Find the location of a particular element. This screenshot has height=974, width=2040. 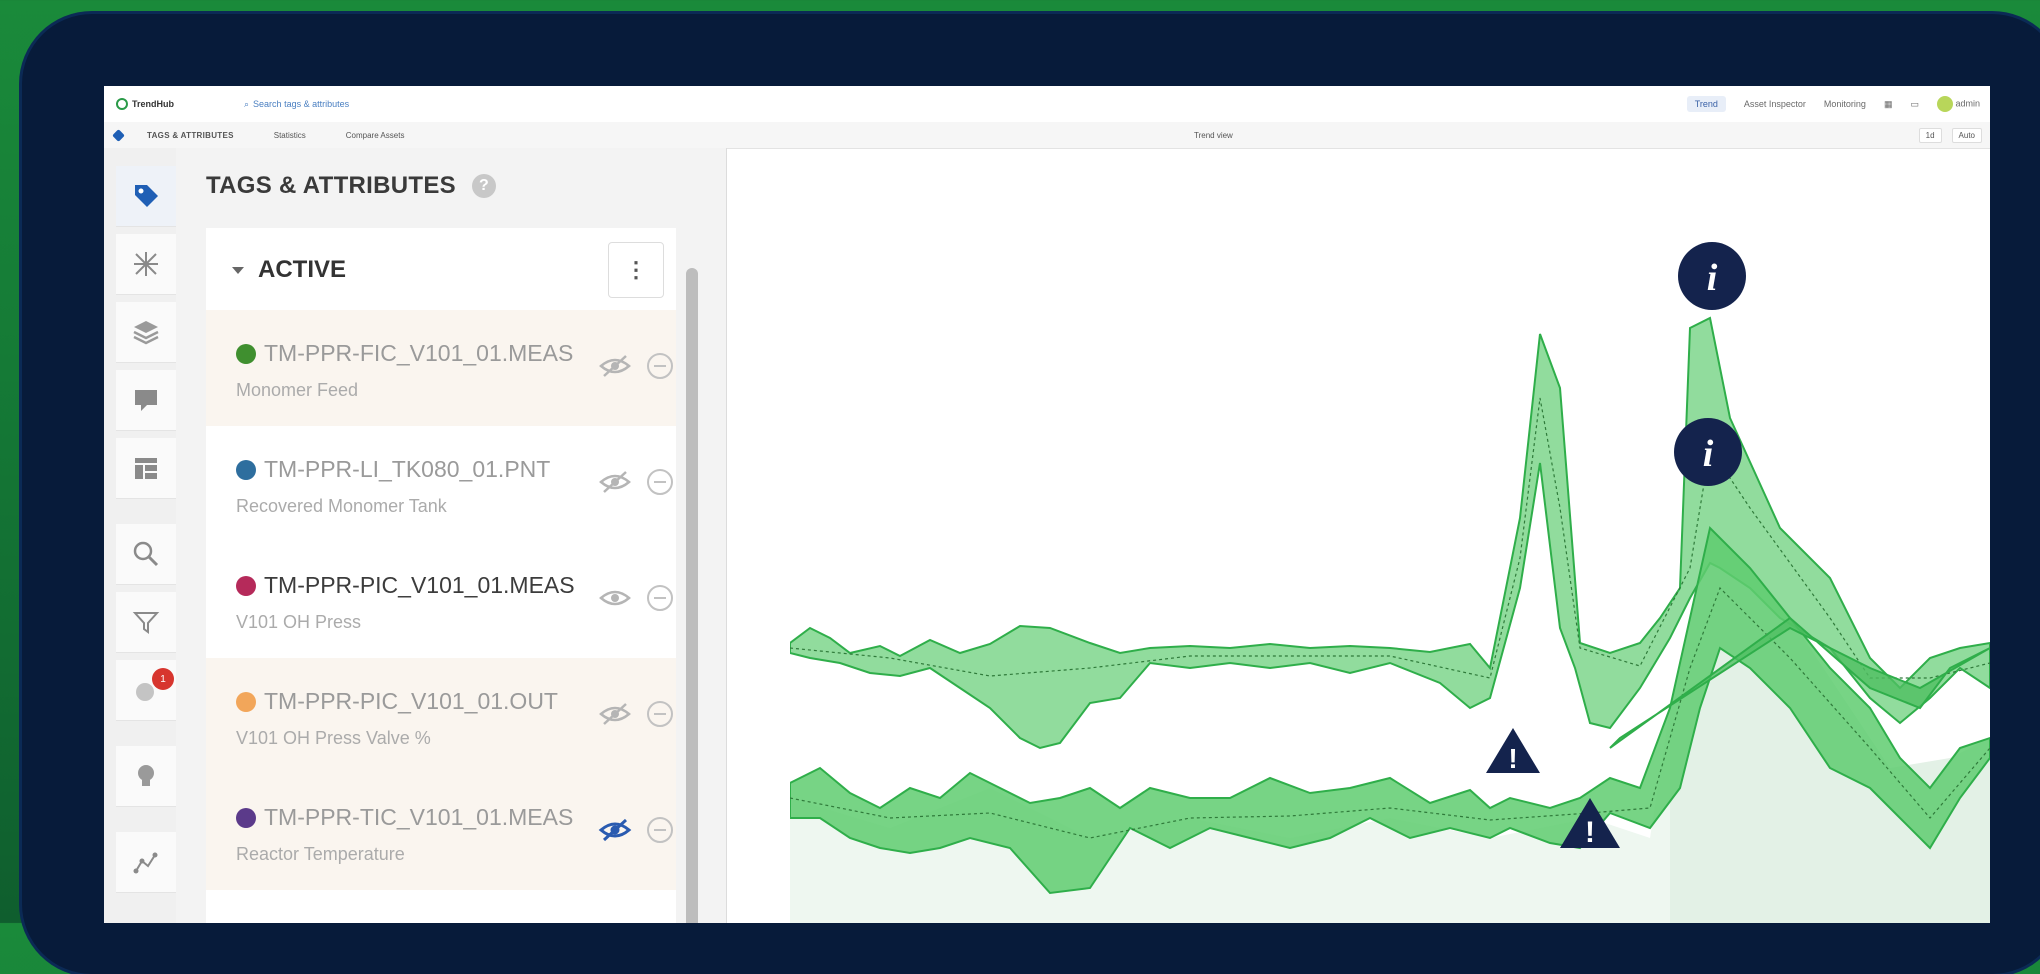

trend-icon is located at coordinates (145, 863).